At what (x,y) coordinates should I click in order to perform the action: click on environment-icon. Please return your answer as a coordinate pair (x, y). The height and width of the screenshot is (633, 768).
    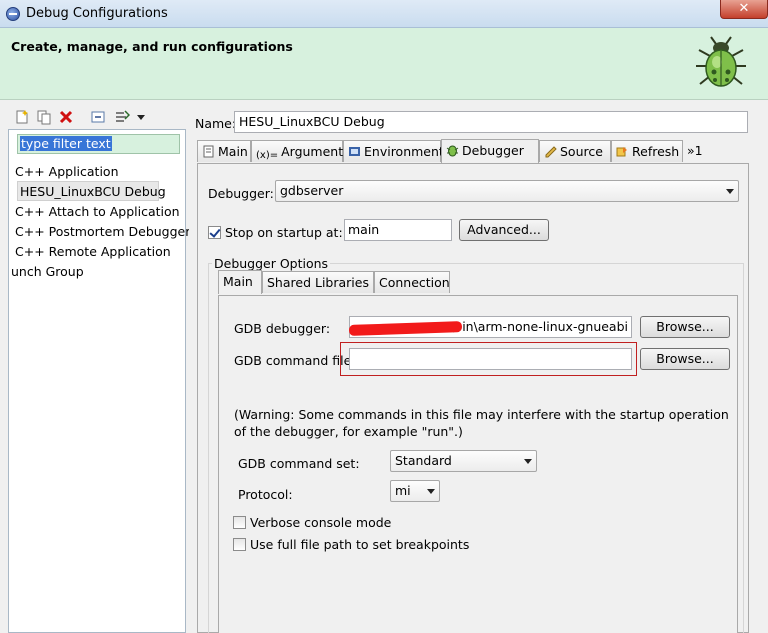
    Looking at the image, I should click on (354, 151).